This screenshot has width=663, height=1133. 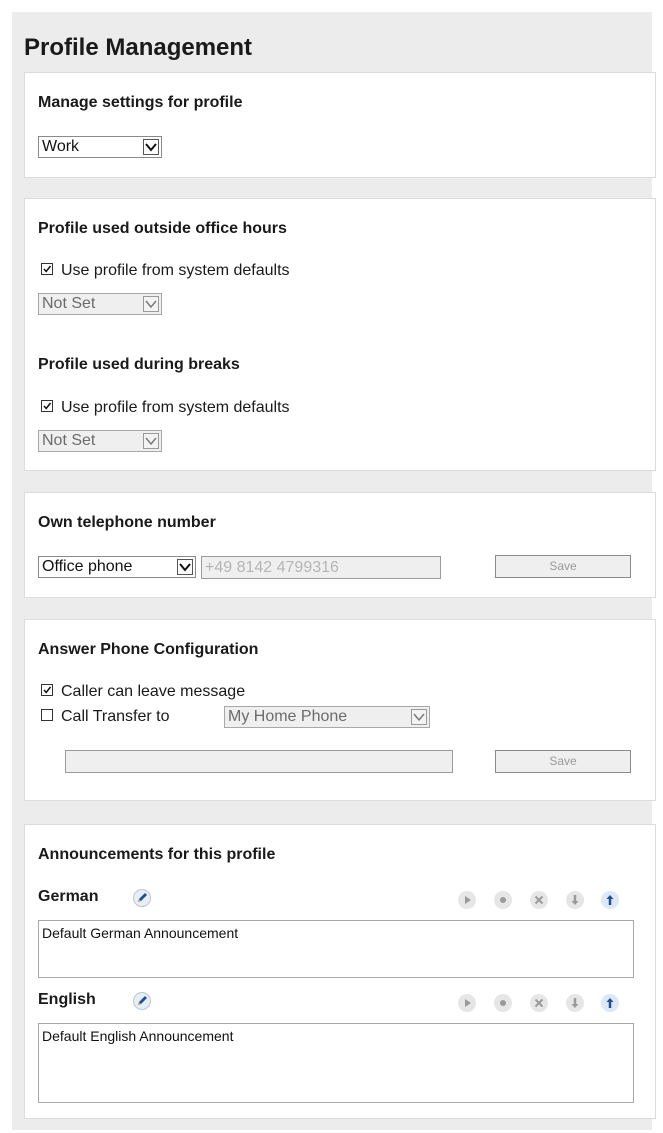 What do you see at coordinates (87, 566) in the screenshot?
I see `phone-type-select-value: Office phone` at bounding box center [87, 566].